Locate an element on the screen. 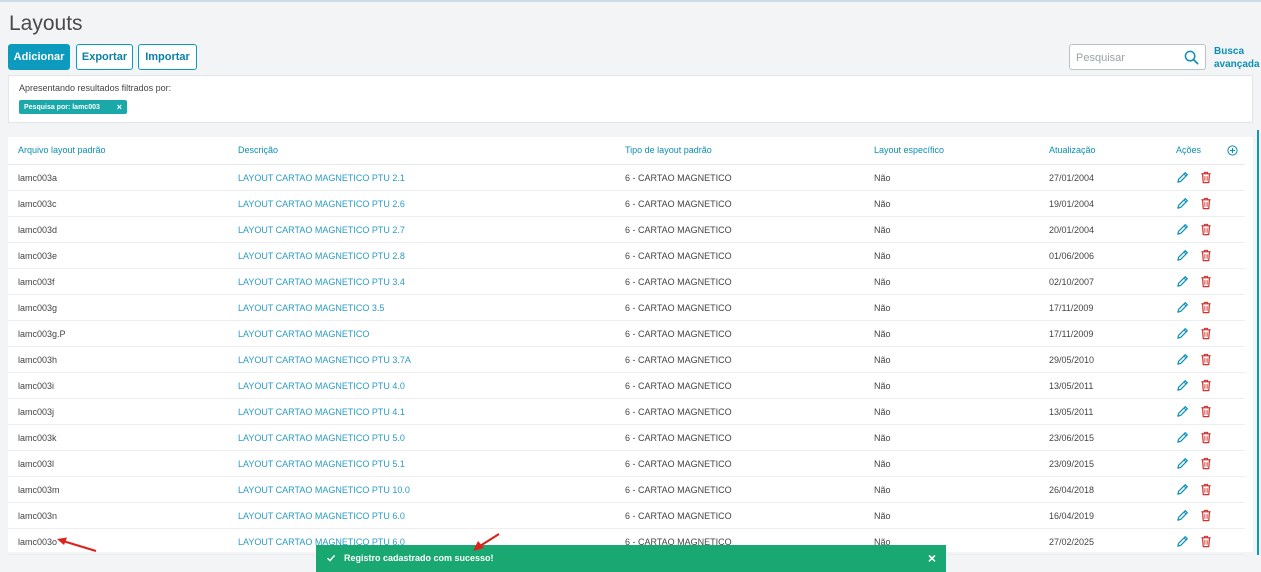  advanced-search-line1: Busca is located at coordinates (1229, 51).